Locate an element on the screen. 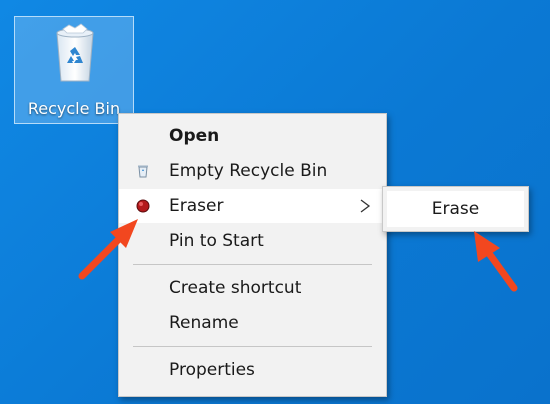 This screenshot has width=550, height=404. submenu-item-erase: Erase is located at coordinates (455, 209).